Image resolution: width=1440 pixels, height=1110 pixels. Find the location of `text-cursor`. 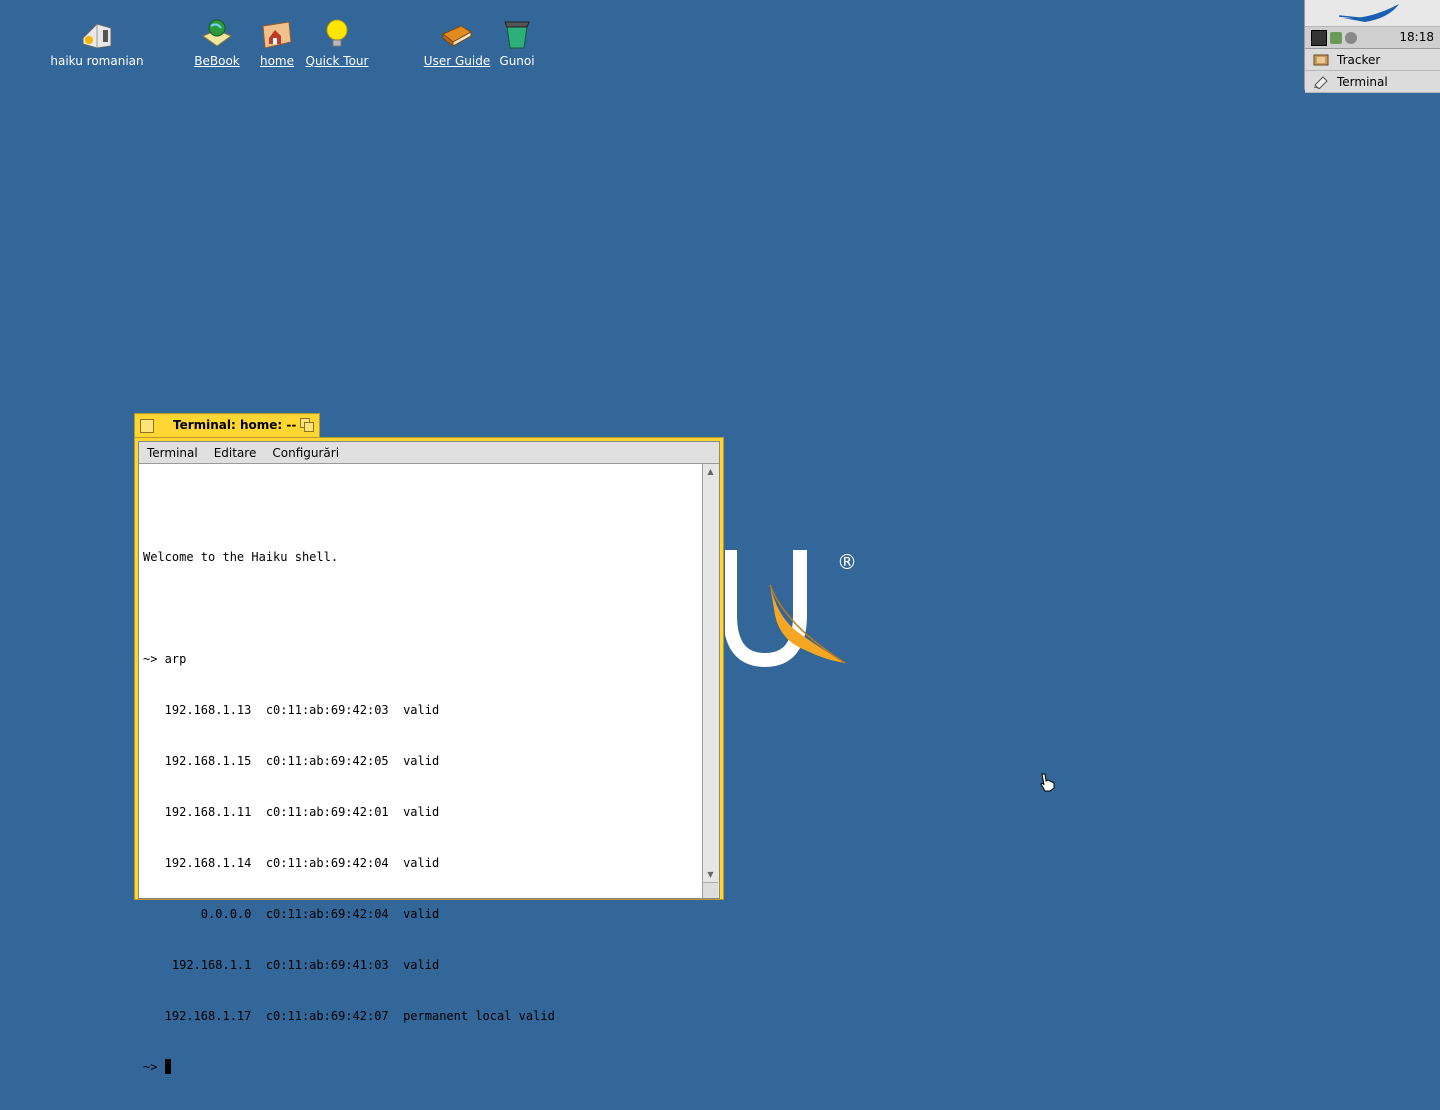

text-cursor is located at coordinates (167, 1066).